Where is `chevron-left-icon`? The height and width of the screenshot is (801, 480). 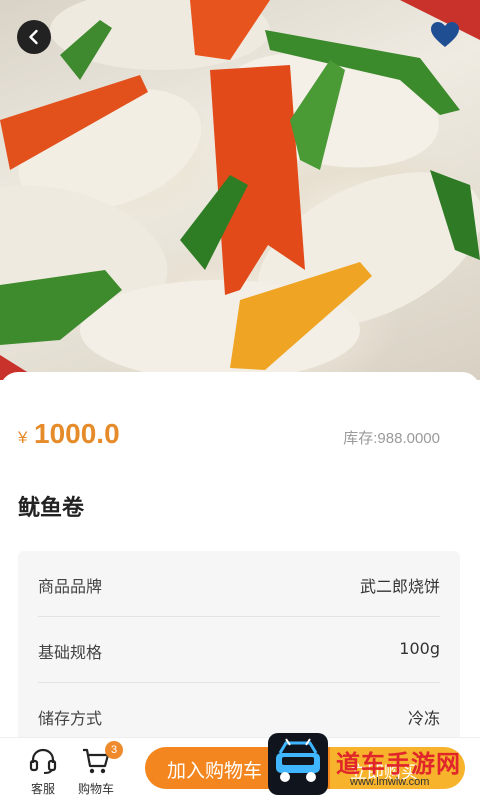 chevron-left-icon is located at coordinates (33, 37).